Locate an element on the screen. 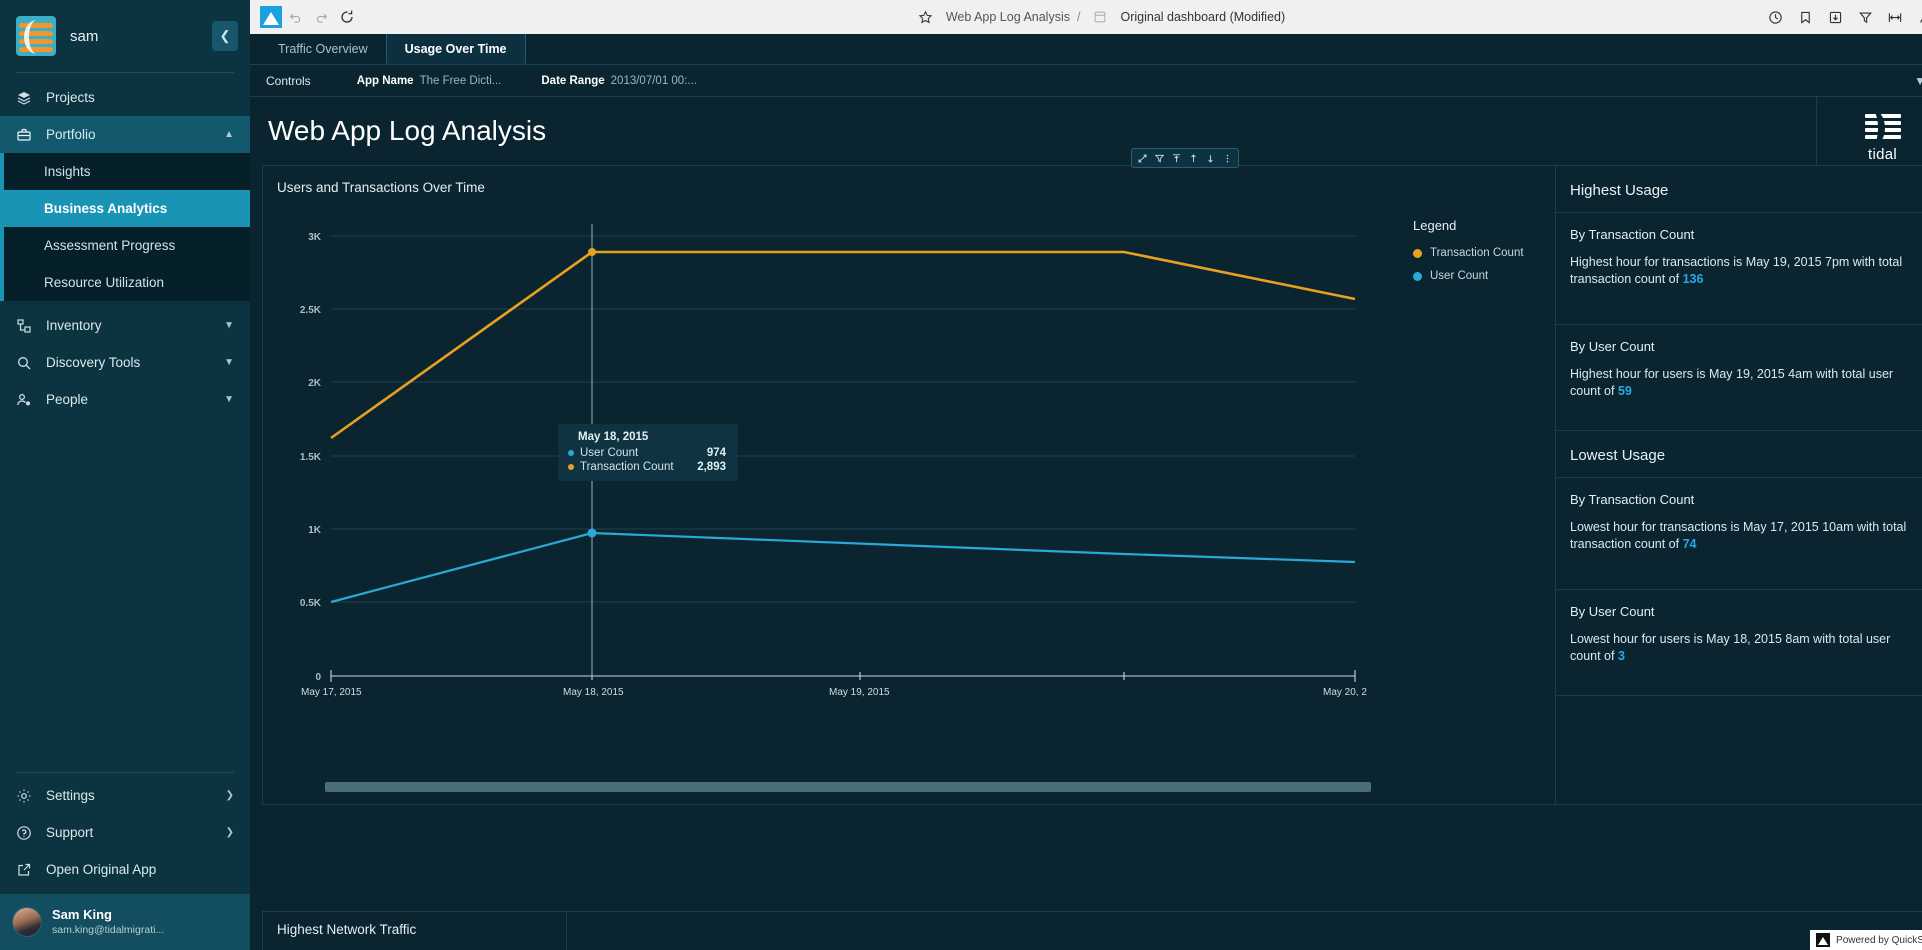 This screenshot has height=950, width=1922. sidebar-divider is located at coordinates (125, 72).